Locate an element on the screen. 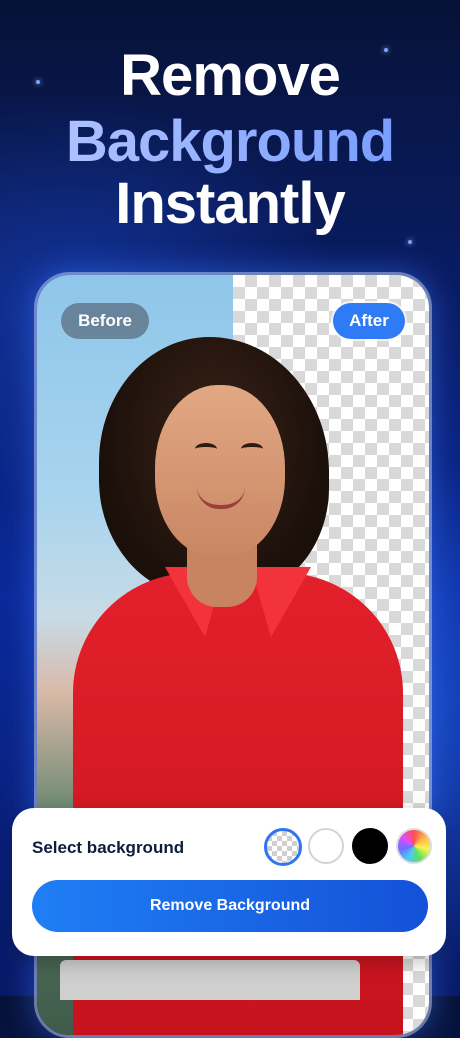  headline-line-1: Remove is located at coordinates (230, 75).